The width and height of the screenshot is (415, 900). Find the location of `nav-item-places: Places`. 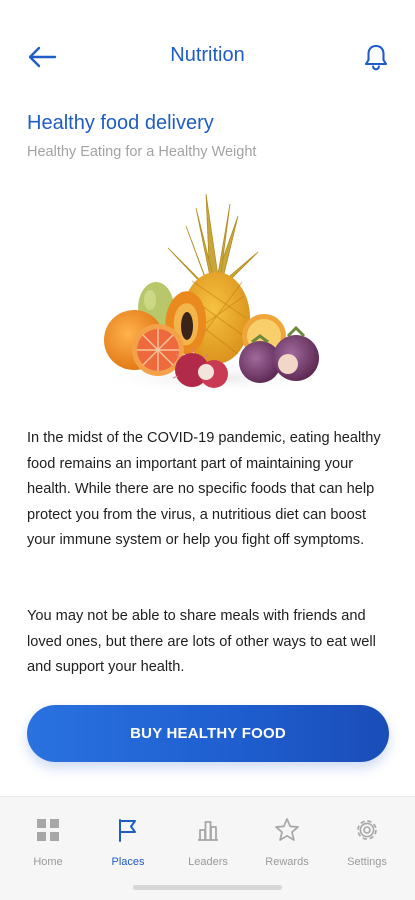

nav-item-places: Places is located at coordinates (128, 842).